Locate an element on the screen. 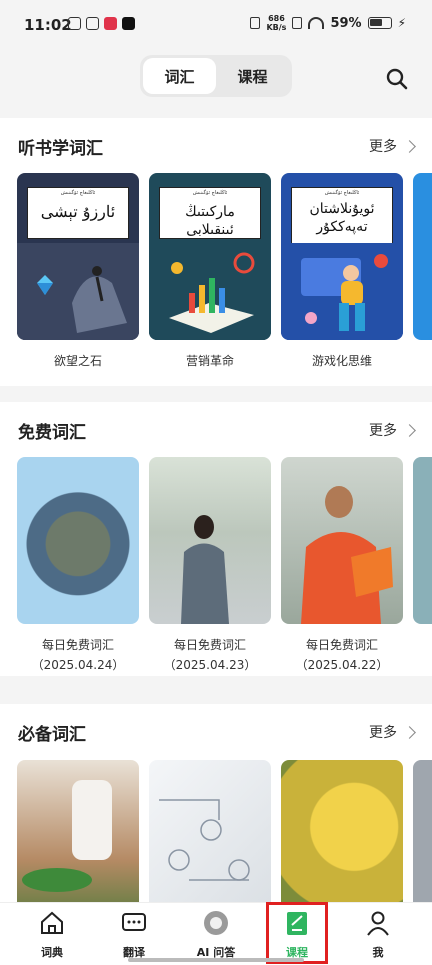 The image size is (432, 965). gamification-illustration is located at coordinates (342, 291).